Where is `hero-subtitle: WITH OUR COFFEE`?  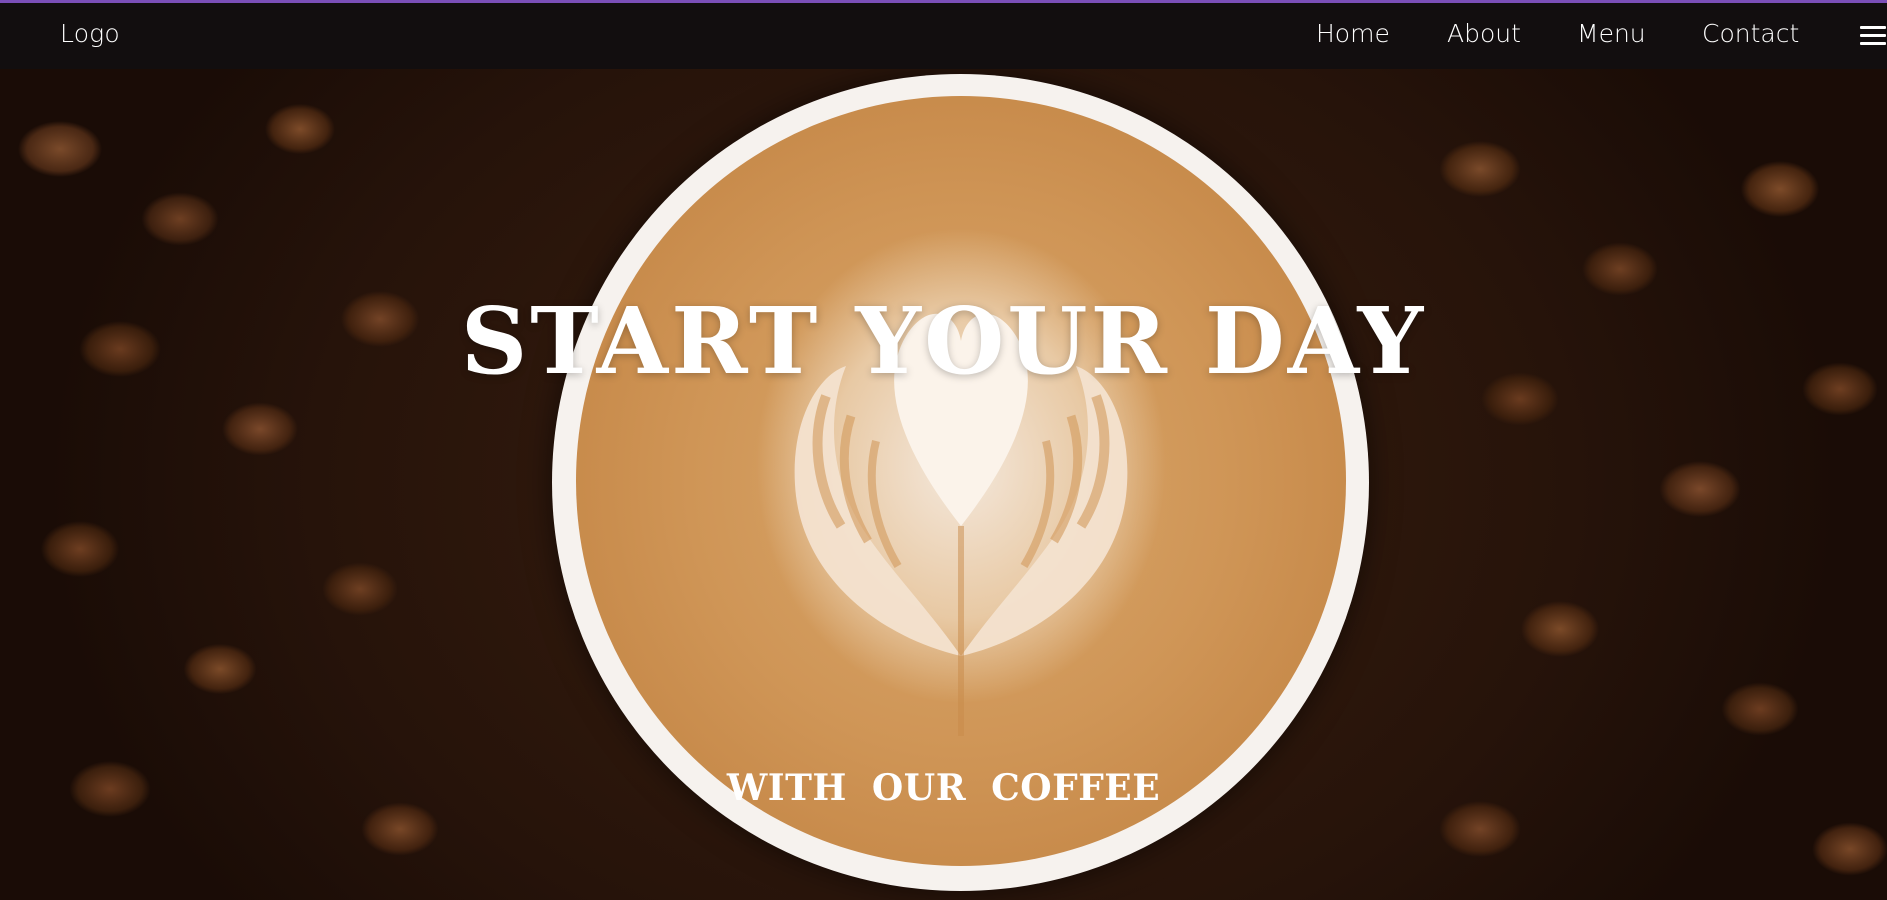 hero-subtitle: WITH OUR COFFEE is located at coordinates (943, 787).